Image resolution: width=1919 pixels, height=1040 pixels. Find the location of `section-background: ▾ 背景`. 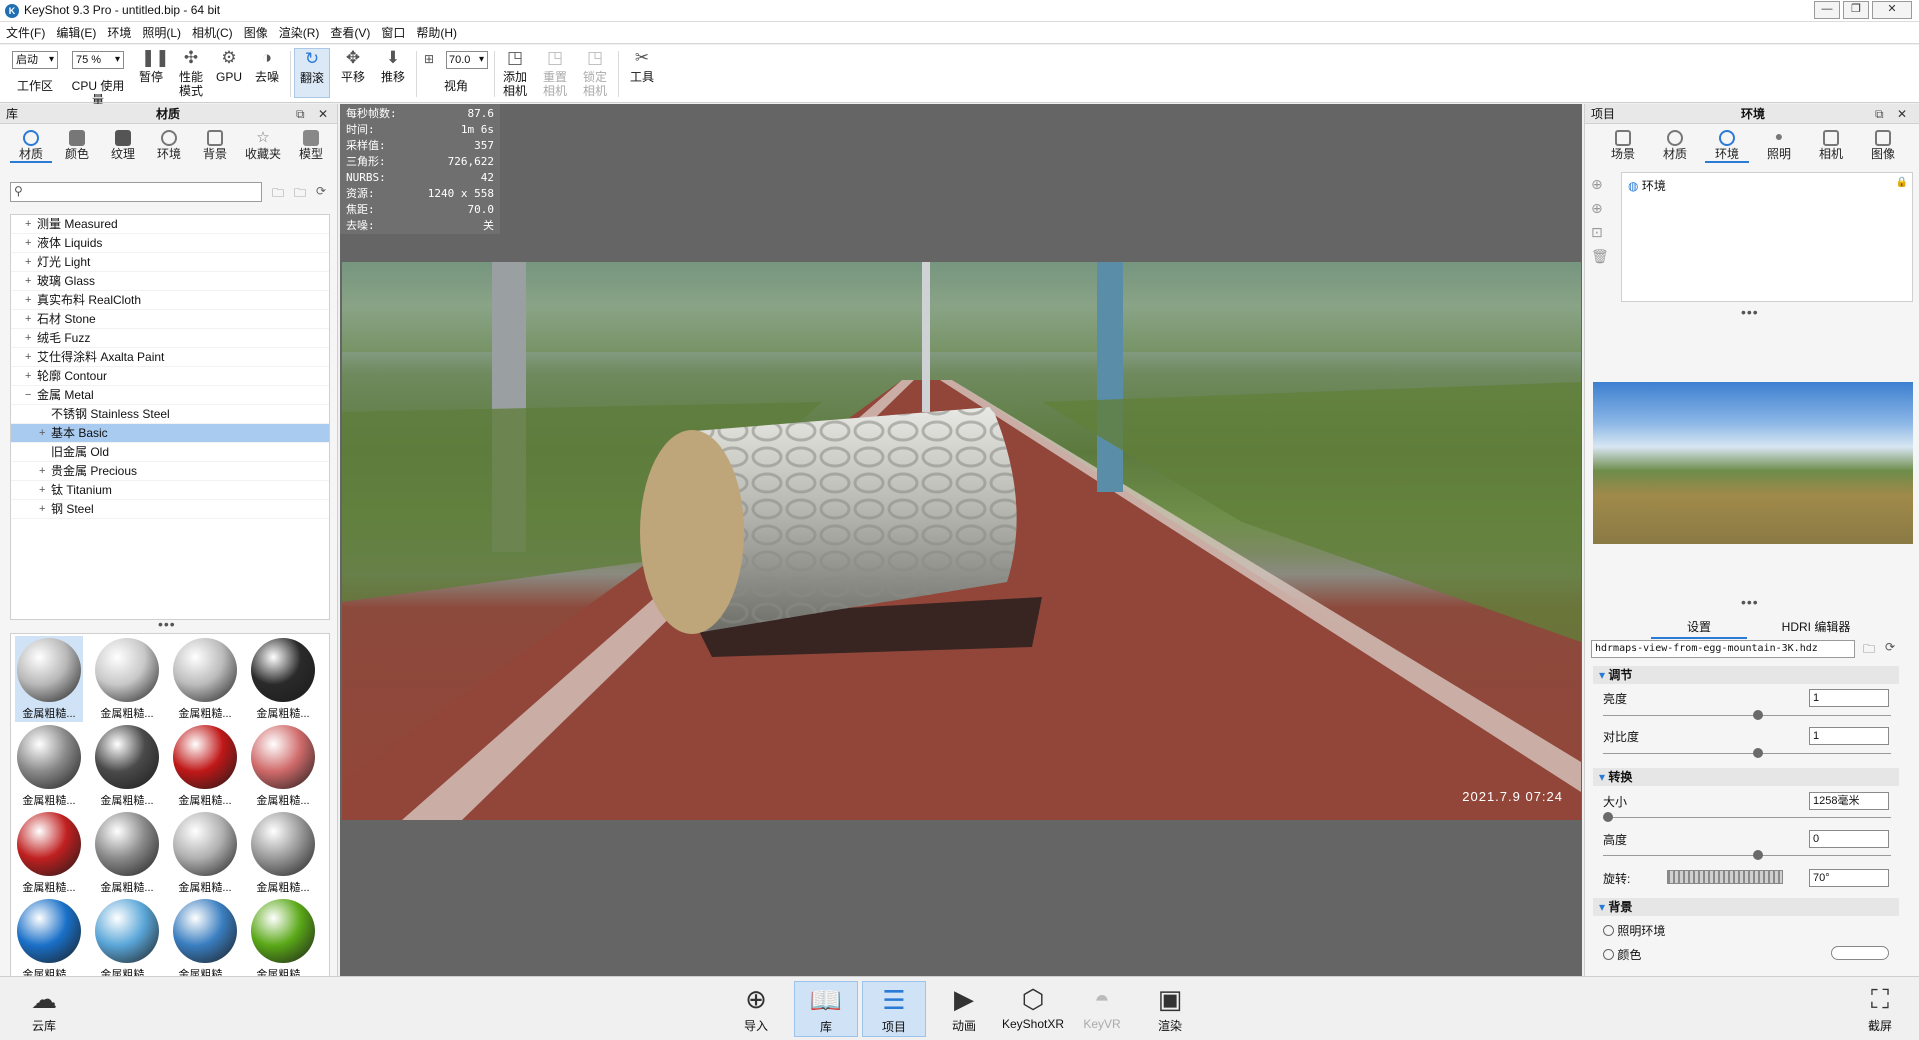

section-background: ▾ 背景 is located at coordinates (1746, 907).